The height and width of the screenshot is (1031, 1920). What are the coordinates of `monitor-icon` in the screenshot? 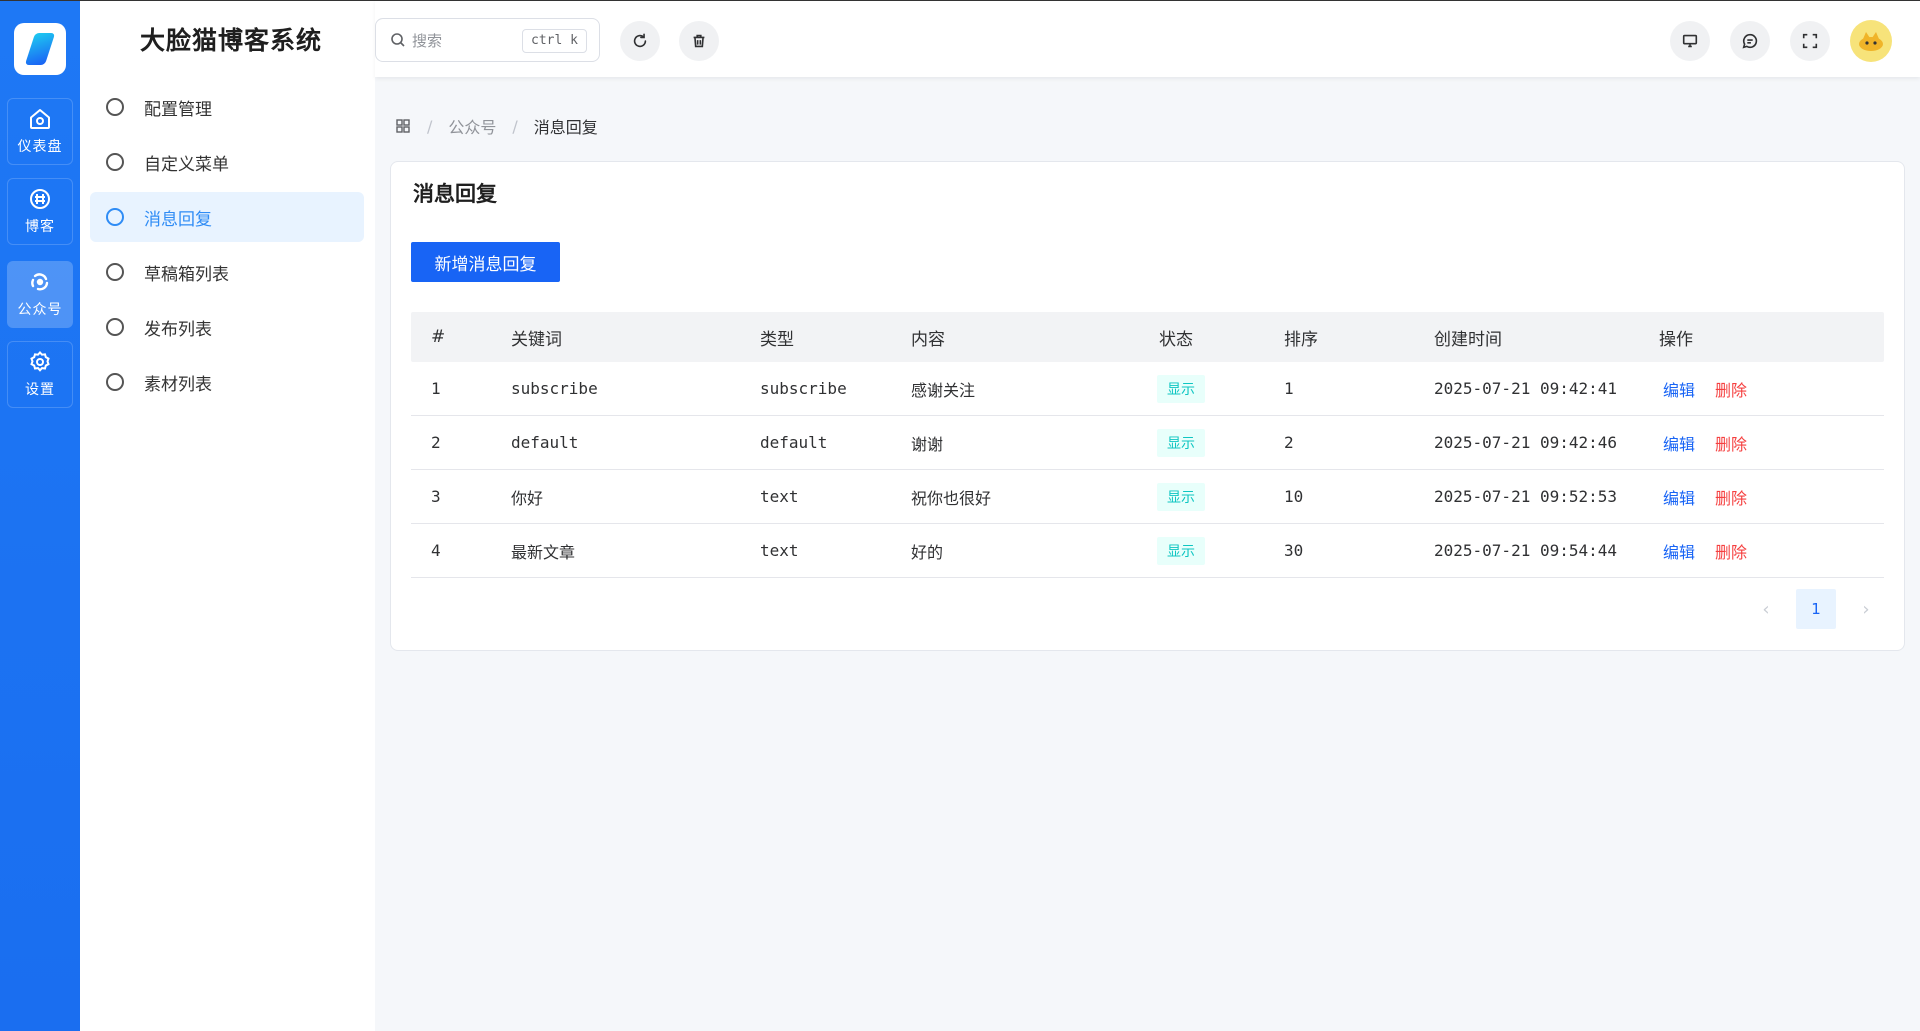 It's located at (1690, 41).